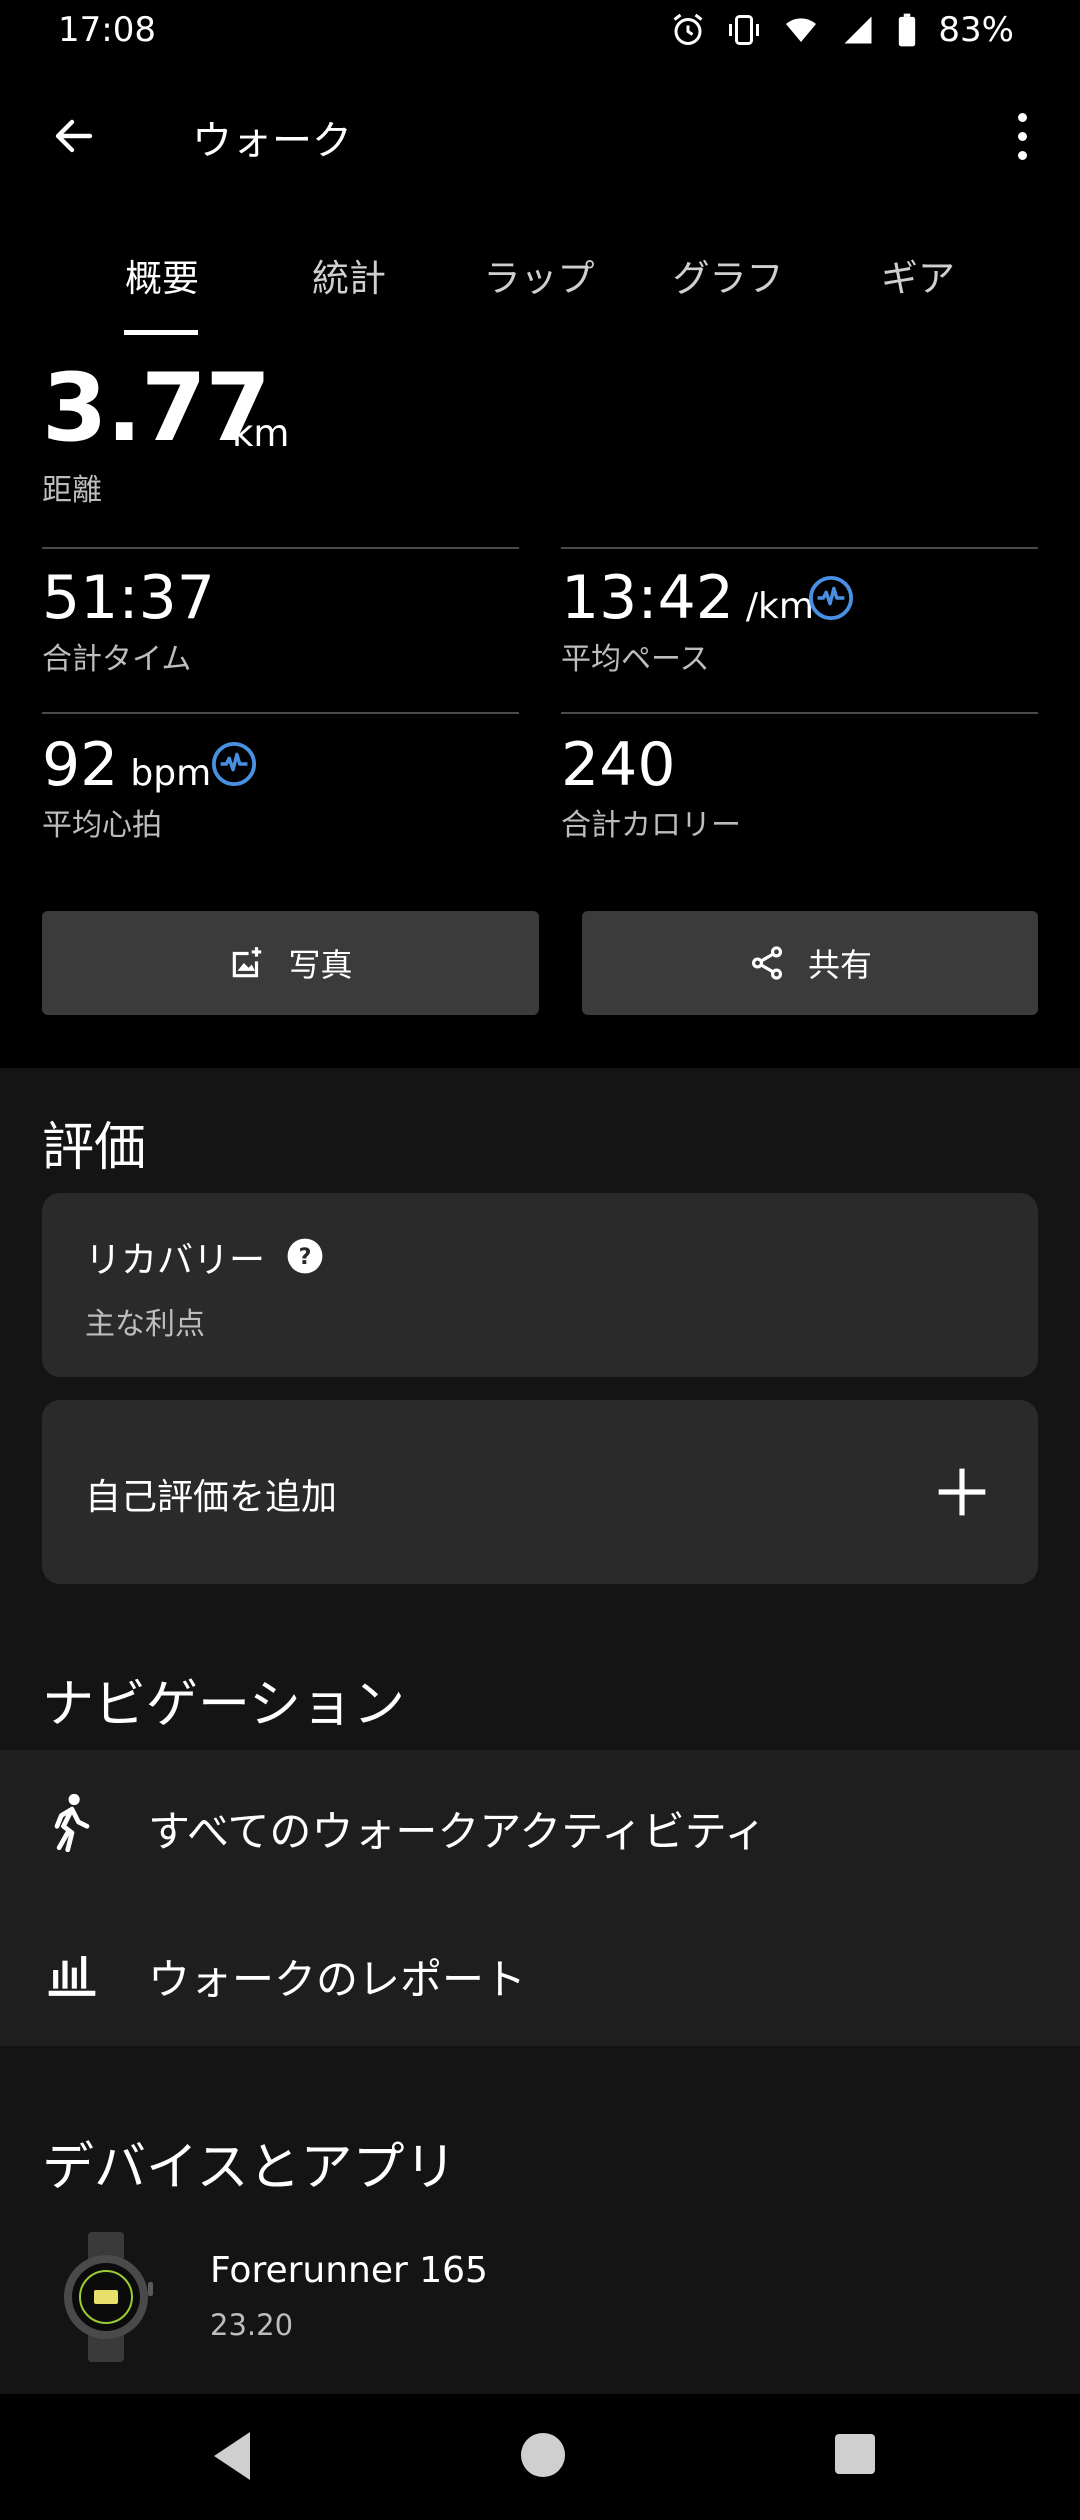 Image resolution: width=1080 pixels, height=2520 pixels. I want to click on bar-chart-icon, so click(72, 1972).